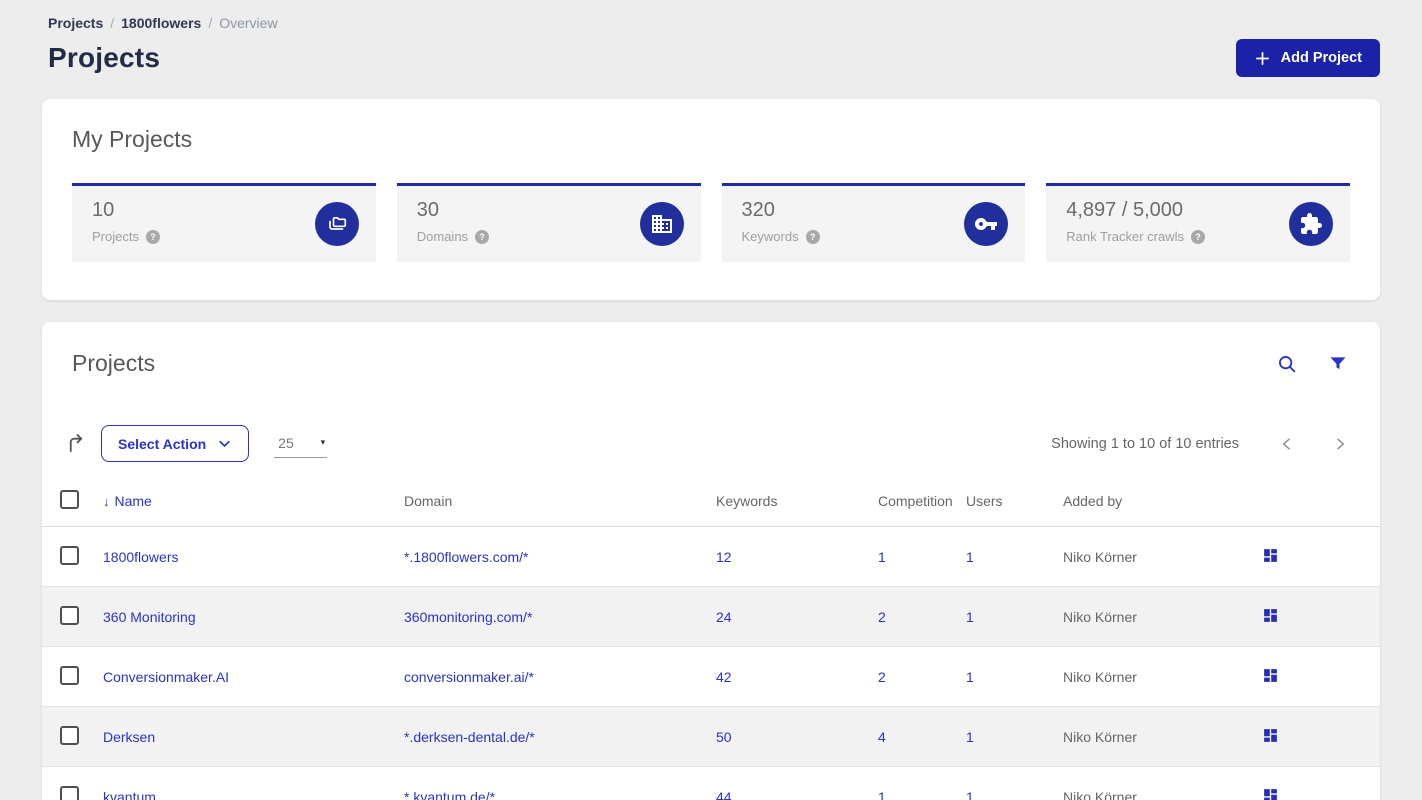 The width and height of the screenshot is (1422, 800). I want to click on chevron-right-icon, so click(1340, 444).